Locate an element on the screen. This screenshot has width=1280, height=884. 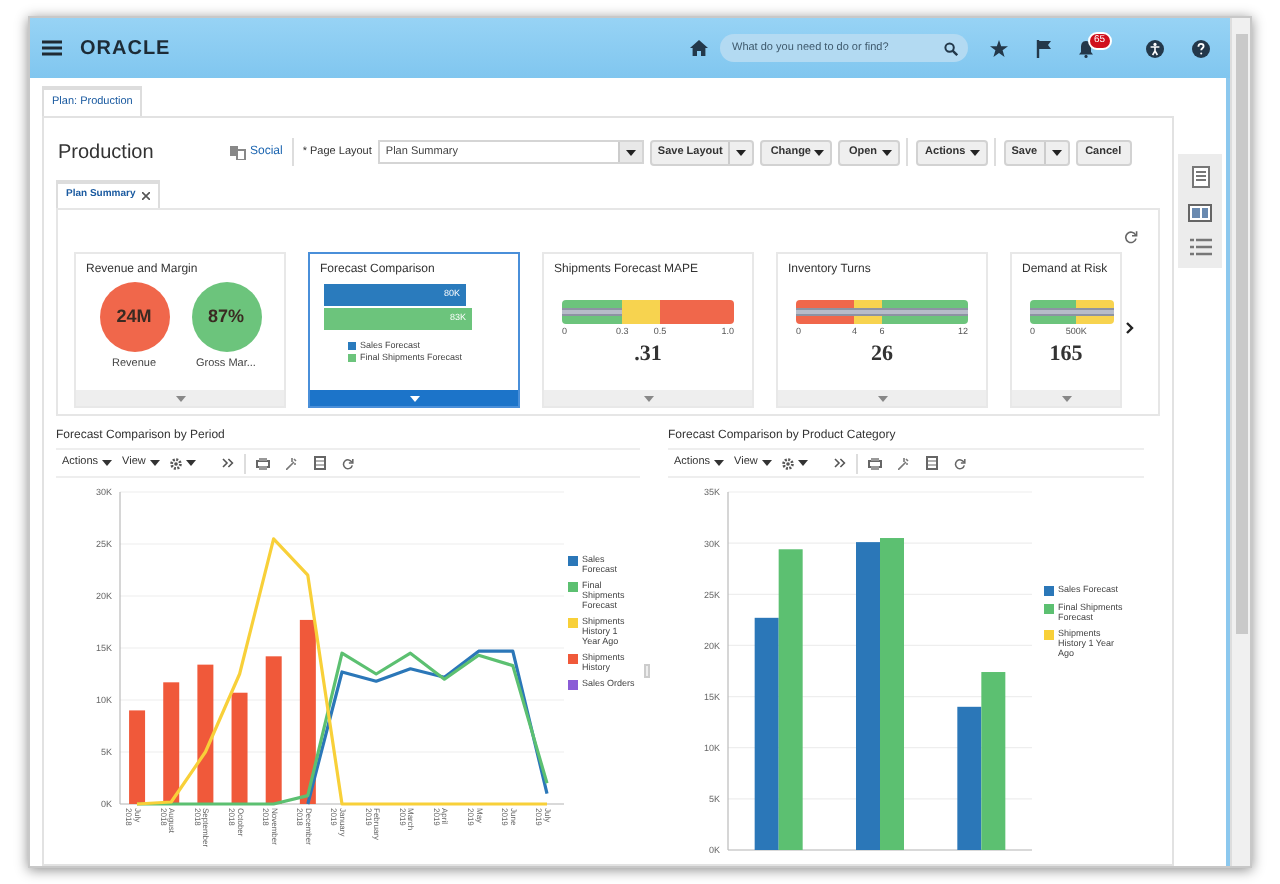
kpi-value: 26 is located at coordinates (882, 355).